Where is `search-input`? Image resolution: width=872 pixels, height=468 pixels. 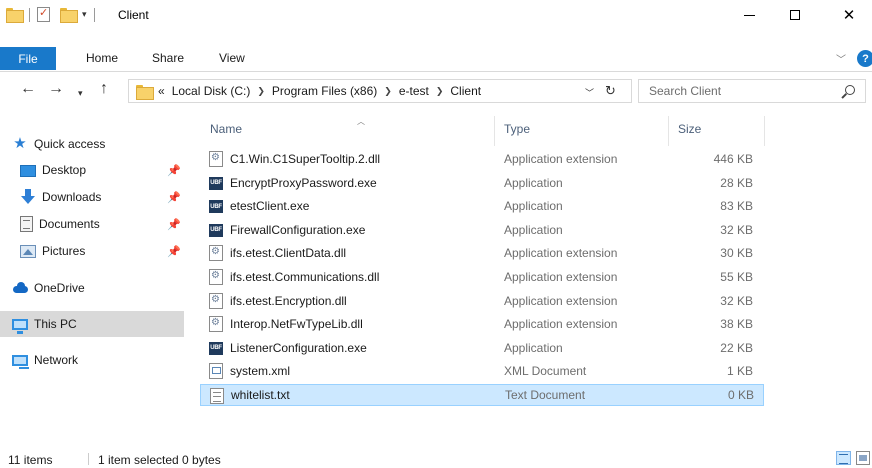
search-input is located at coordinates (739, 91).